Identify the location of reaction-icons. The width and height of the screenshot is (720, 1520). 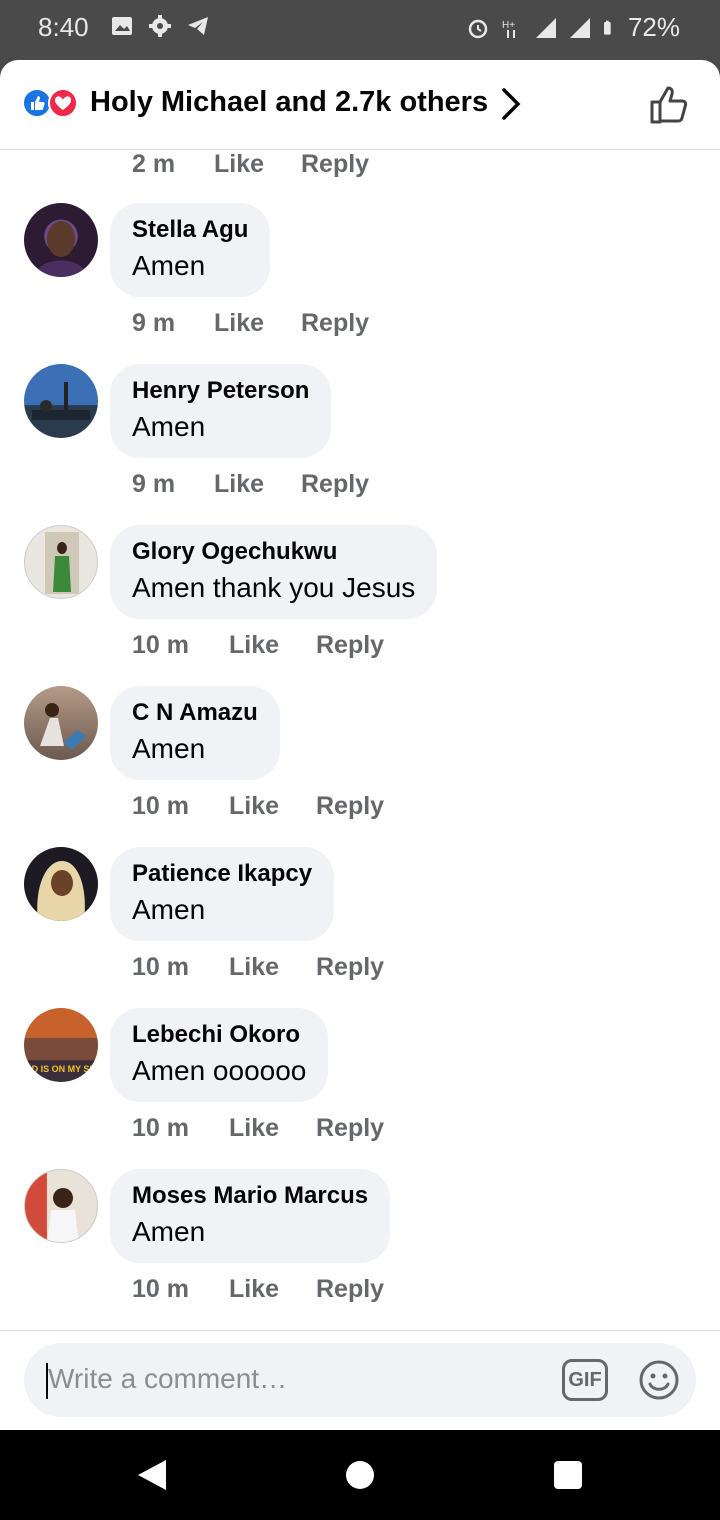
(52, 104).